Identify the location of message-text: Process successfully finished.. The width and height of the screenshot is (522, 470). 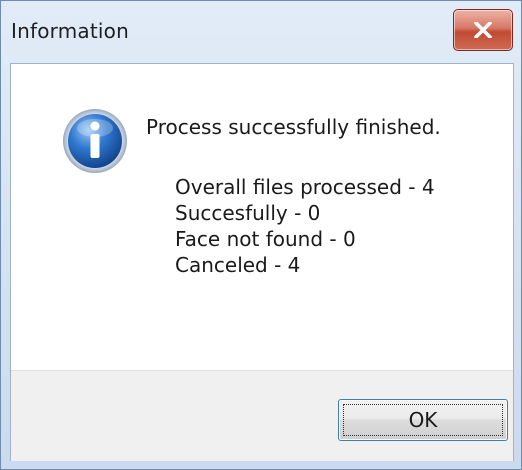
(293, 127).